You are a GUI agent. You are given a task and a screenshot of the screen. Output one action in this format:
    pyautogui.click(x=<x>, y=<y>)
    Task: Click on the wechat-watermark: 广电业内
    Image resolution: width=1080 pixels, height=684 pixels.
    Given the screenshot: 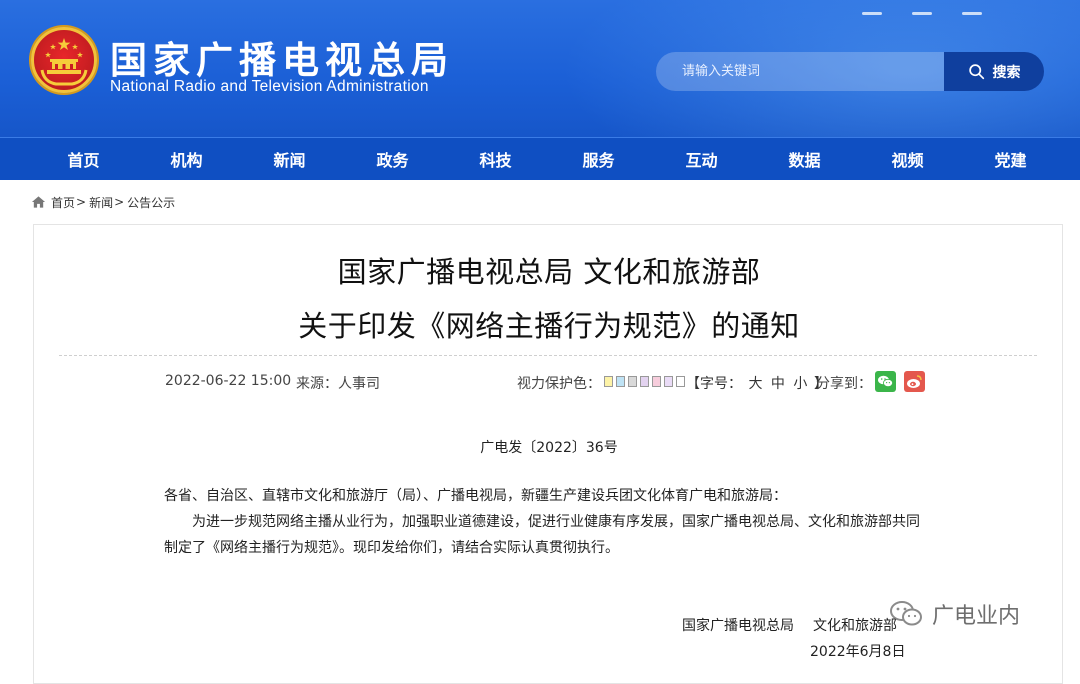 What is the action you would take?
    pyautogui.click(x=954, y=614)
    